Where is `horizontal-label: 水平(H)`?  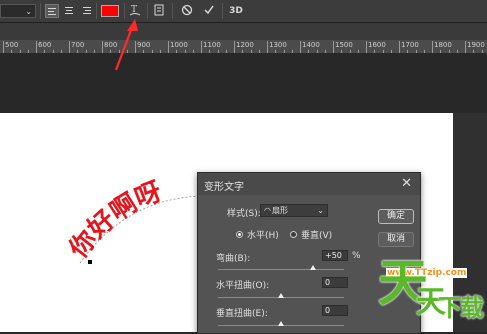
horizontal-label: 水平(H) is located at coordinates (263, 236).